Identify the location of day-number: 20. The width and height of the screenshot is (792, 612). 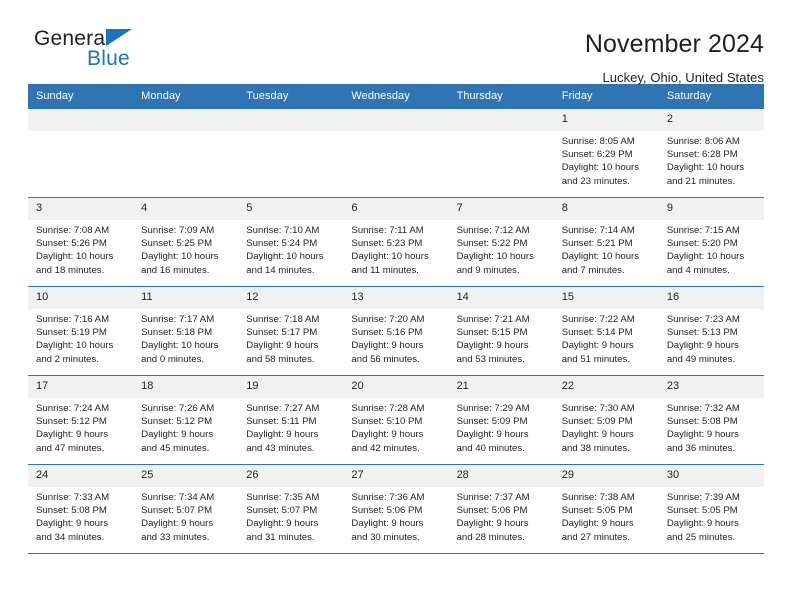
(396, 387).